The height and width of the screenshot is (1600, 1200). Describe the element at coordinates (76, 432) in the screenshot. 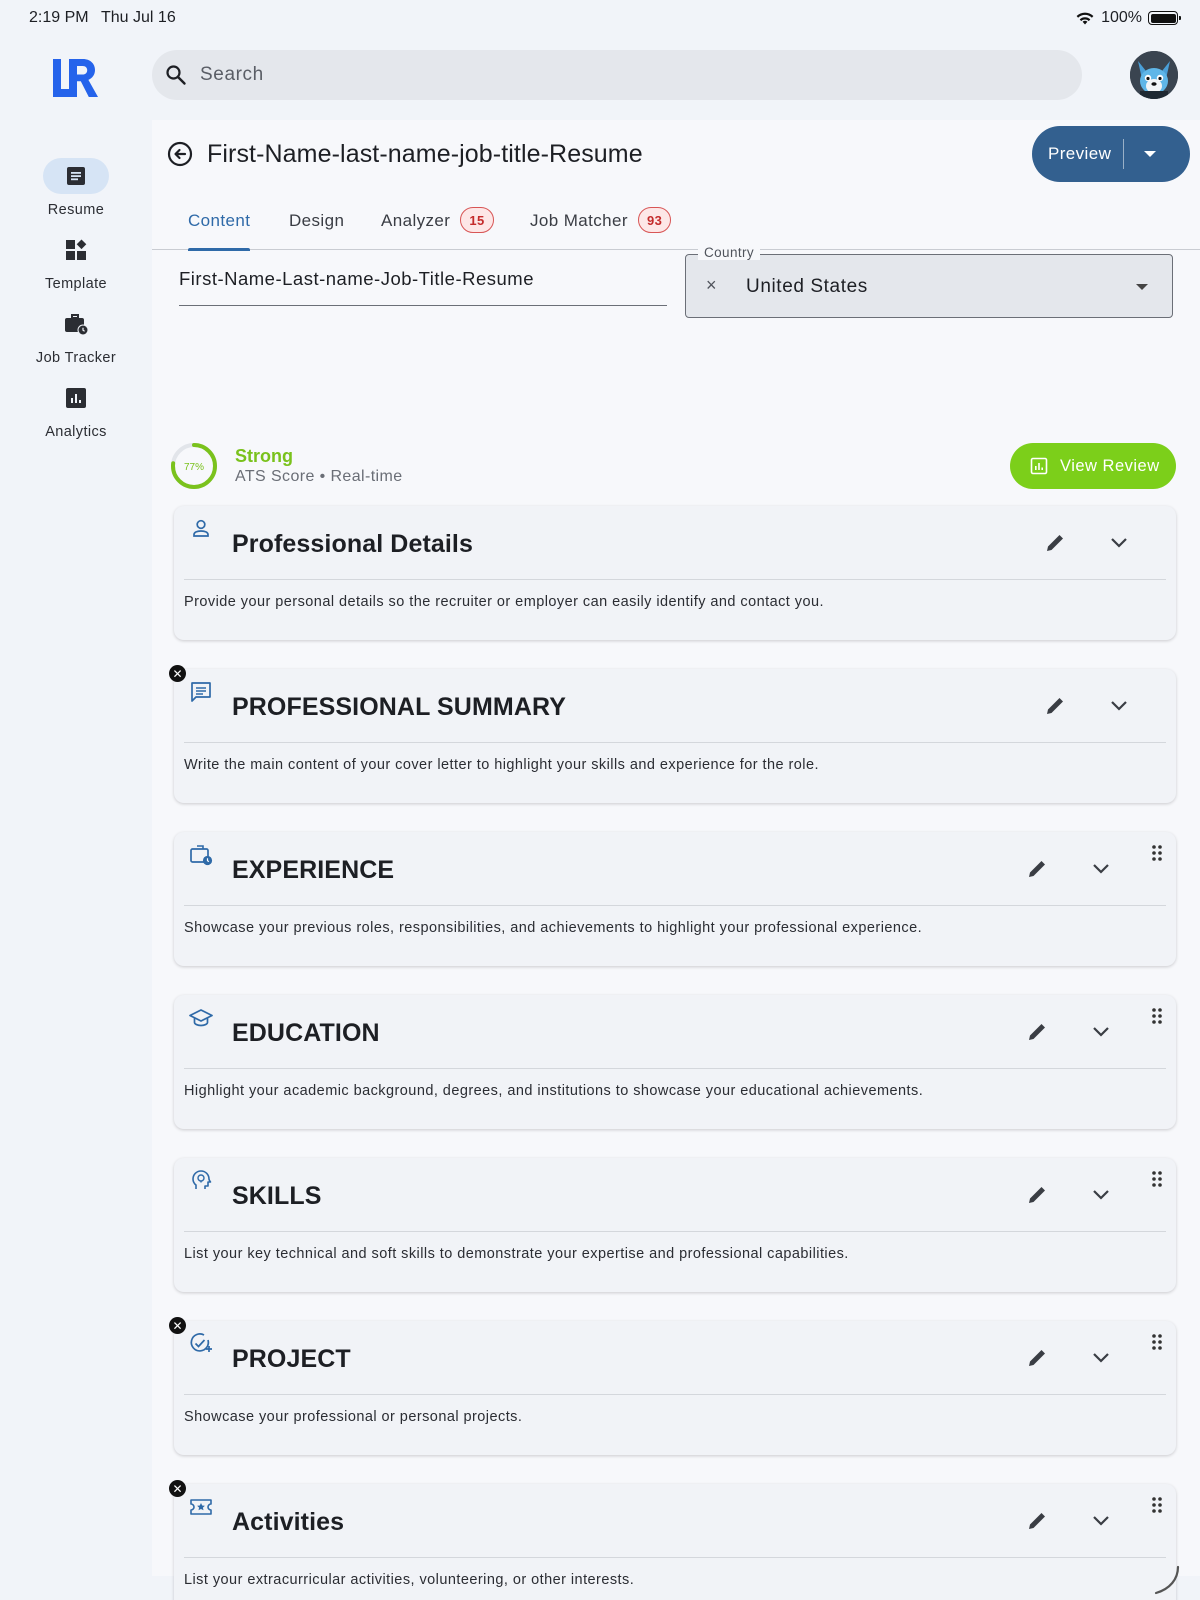

I see `sidebar-item-label: Analytics` at that location.